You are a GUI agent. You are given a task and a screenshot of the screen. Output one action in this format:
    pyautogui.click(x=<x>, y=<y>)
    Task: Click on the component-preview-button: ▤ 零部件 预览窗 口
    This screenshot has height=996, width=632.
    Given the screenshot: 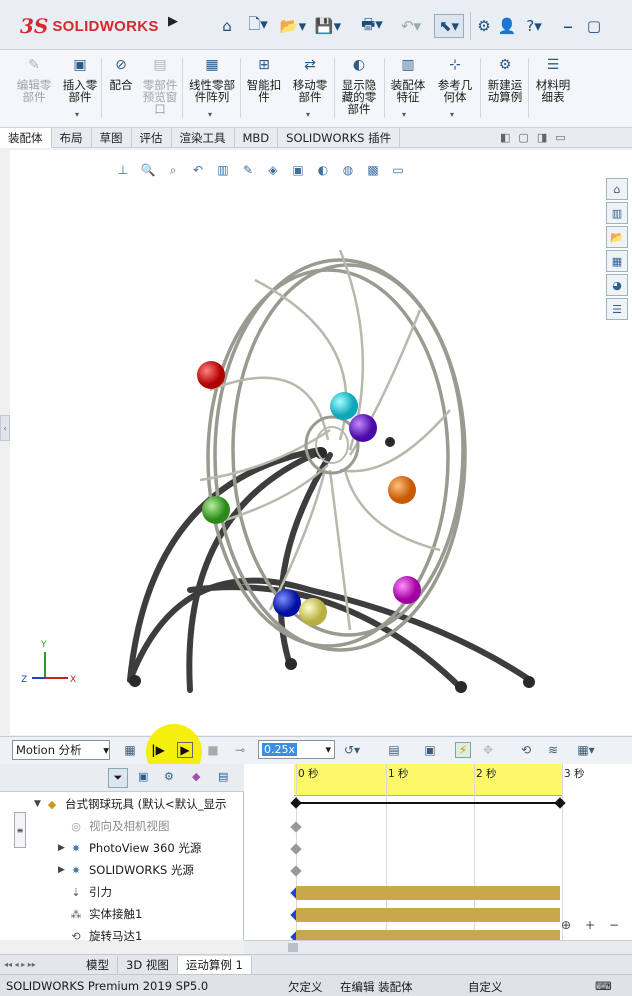 What is the action you would take?
    pyautogui.click(x=160, y=89)
    